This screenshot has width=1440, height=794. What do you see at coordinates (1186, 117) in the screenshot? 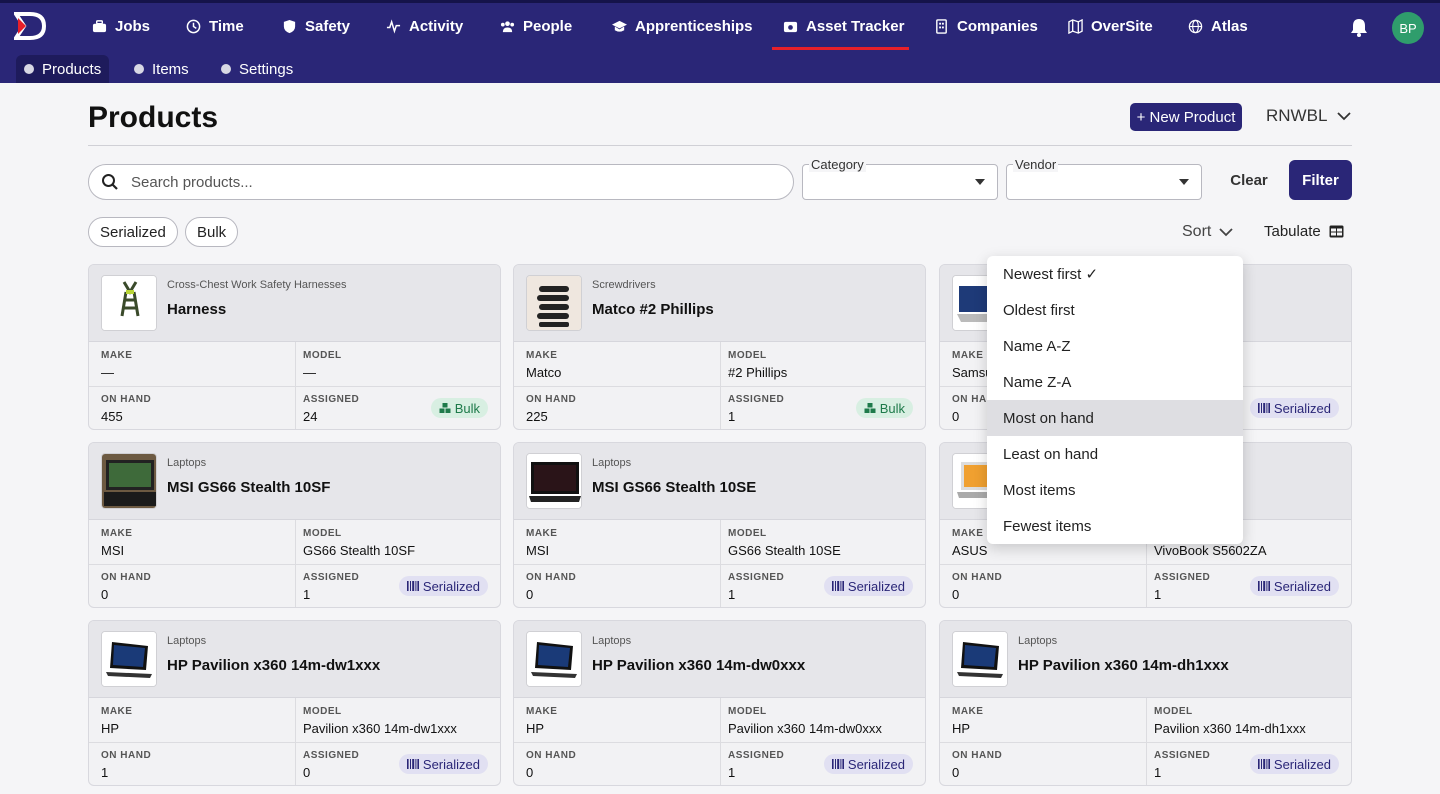
I see `new-product-button: + New Product` at bounding box center [1186, 117].